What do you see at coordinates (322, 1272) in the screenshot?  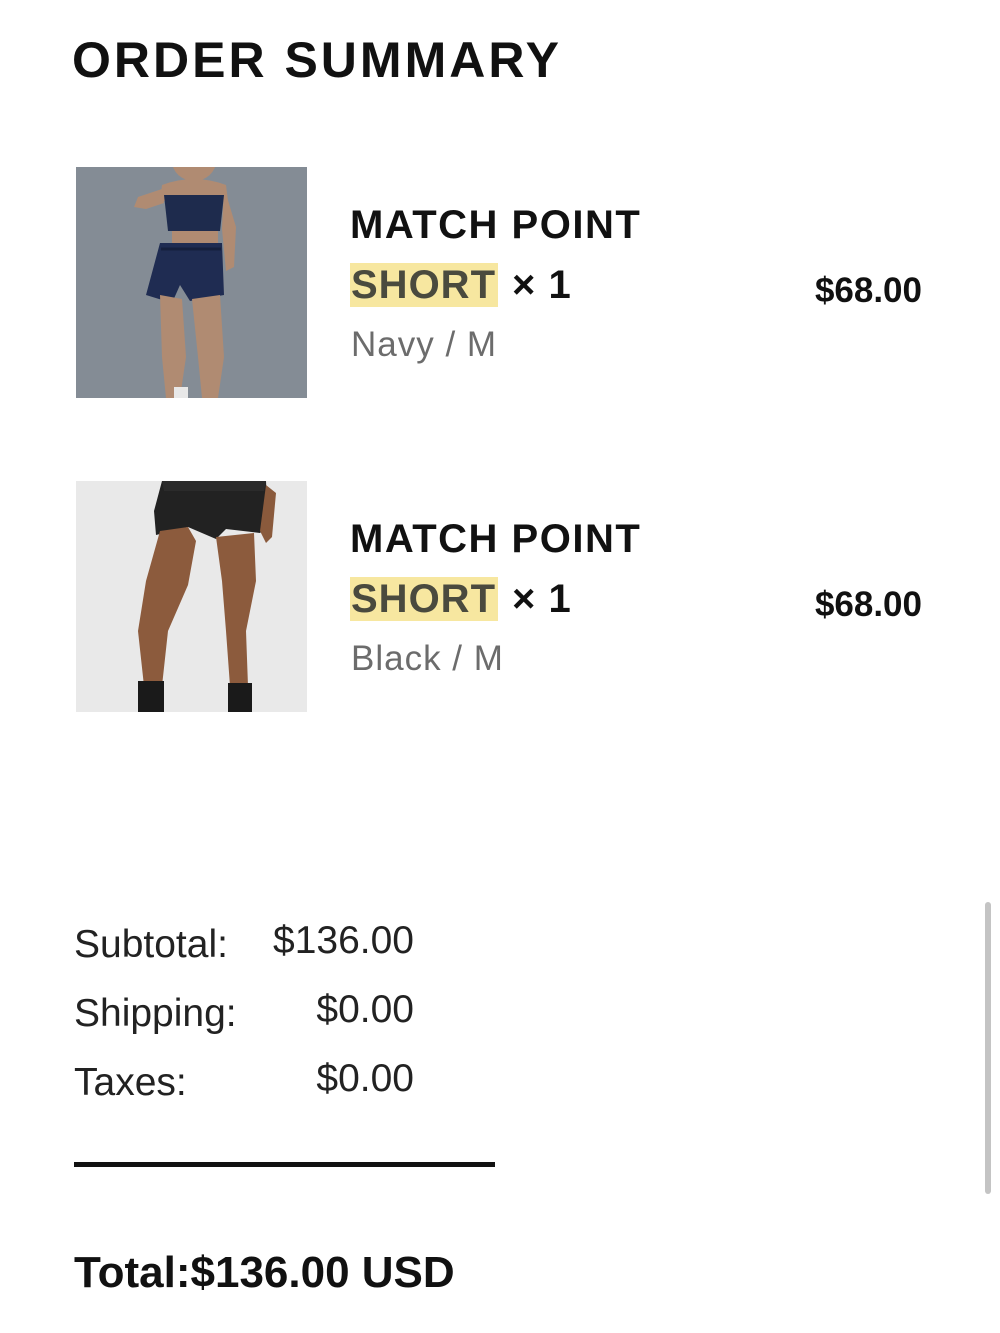 I see `total-value: $136.00 USD` at bounding box center [322, 1272].